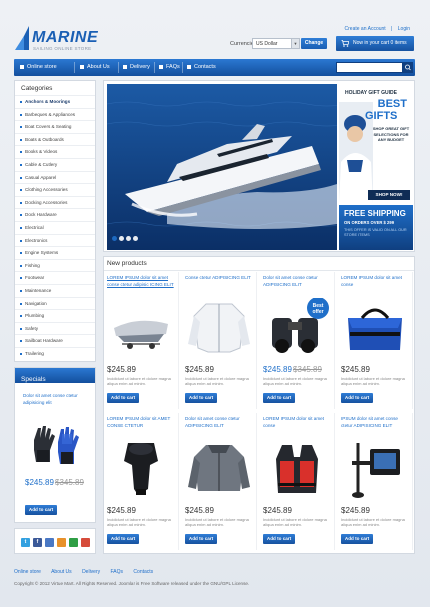 This screenshot has width=430, height=607. Describe the element at coordinates (182, 67) in the screenshot. I see `nav-divider` at that location.